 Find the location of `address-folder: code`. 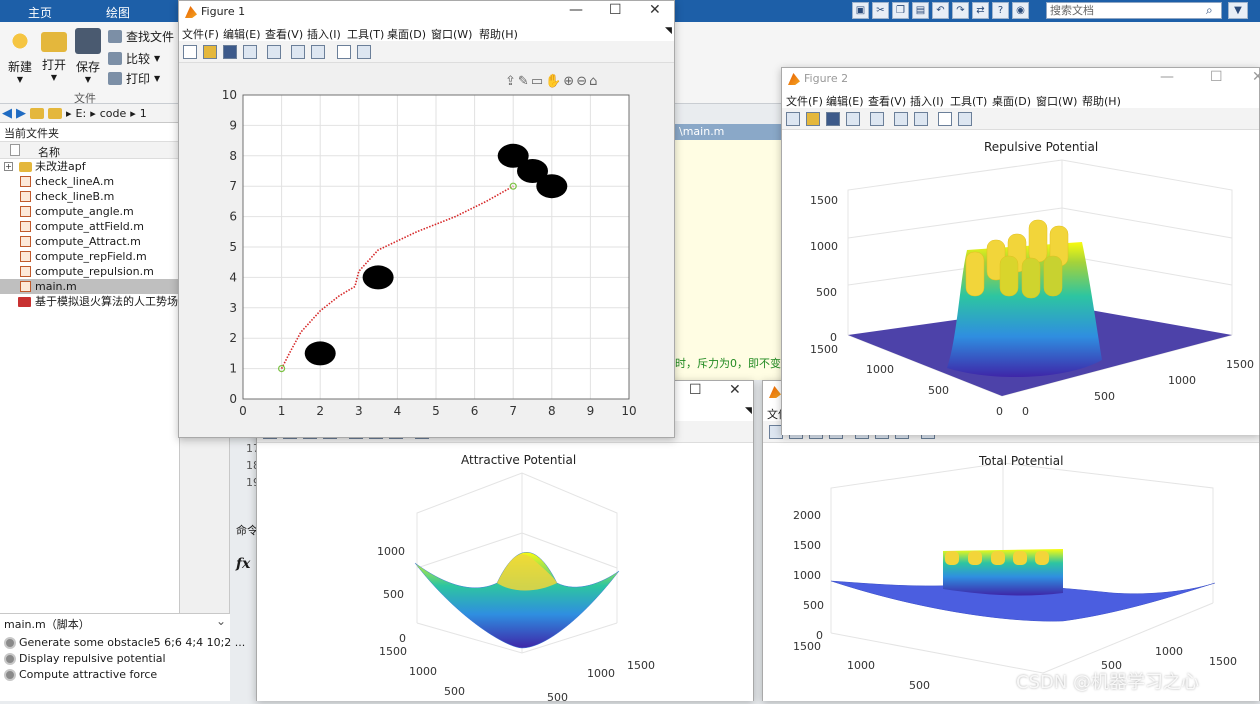

address-folder: code is located at coordinates (113, 113).